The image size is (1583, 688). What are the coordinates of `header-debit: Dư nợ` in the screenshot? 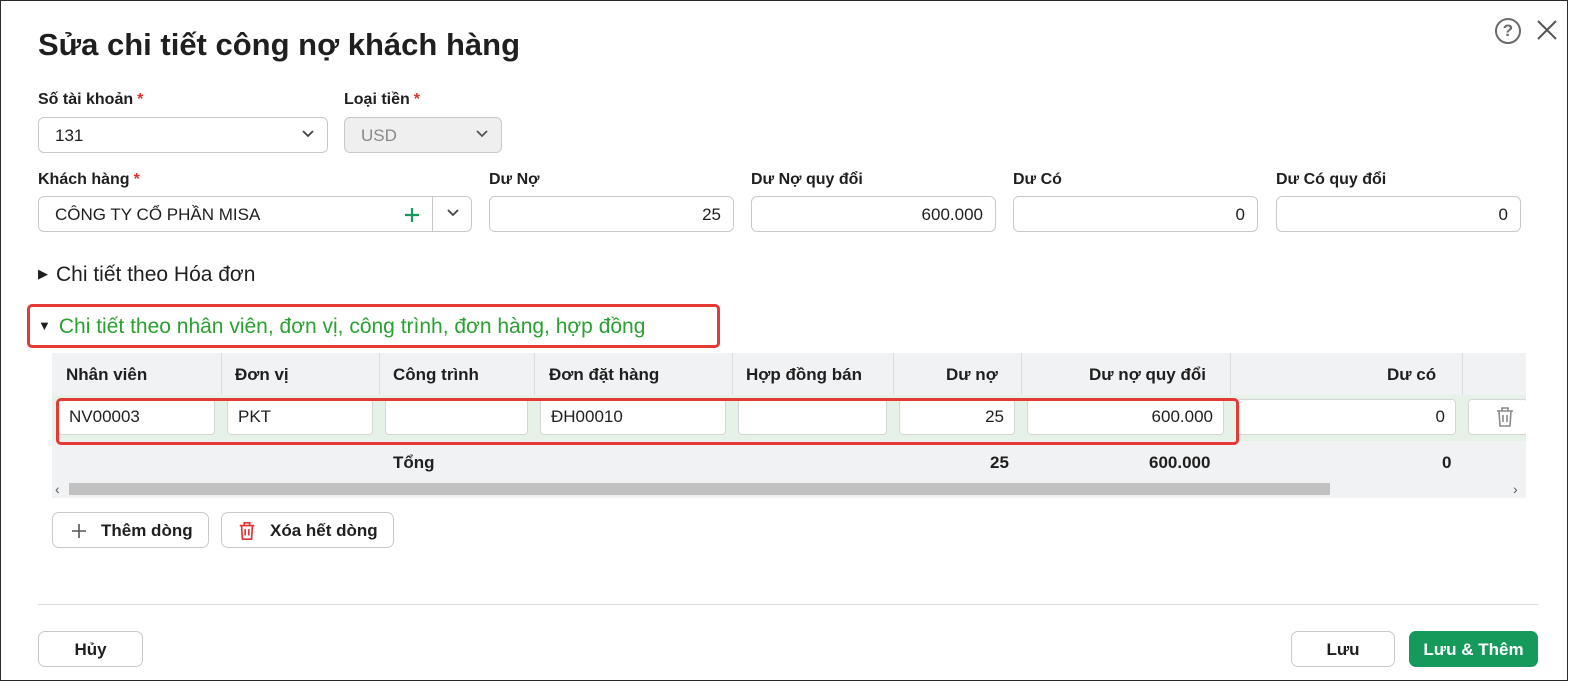 It's located at (972, 374).